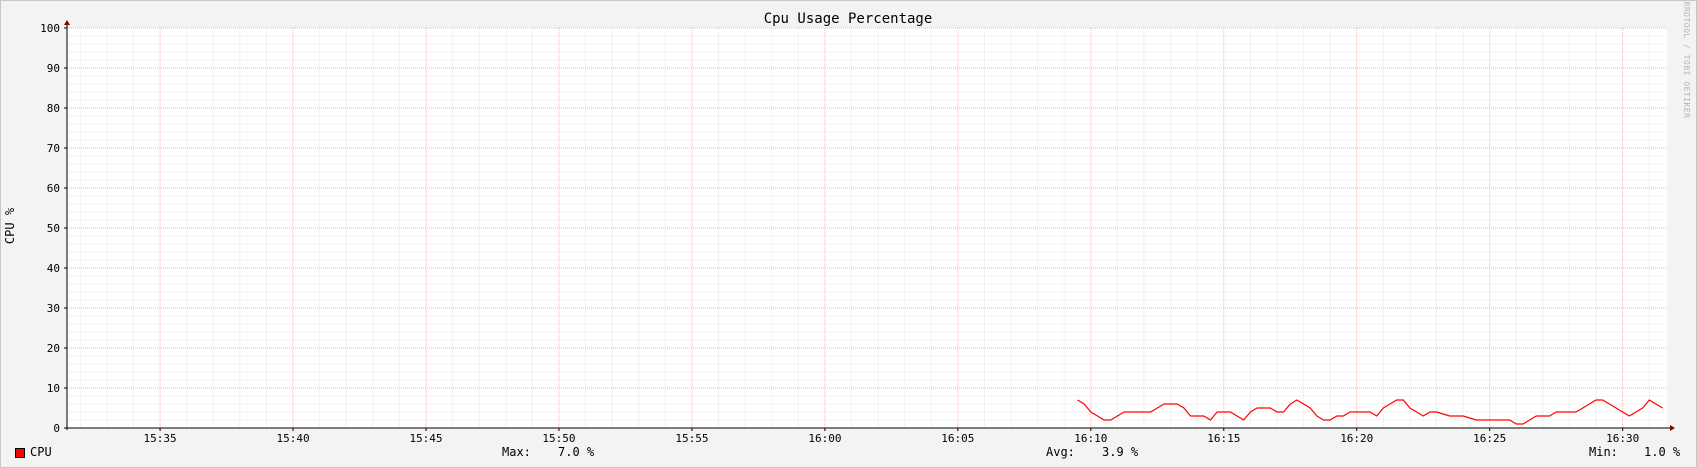 This screenshot has height=468, width=1697. Describe the element at coordinates (41, 452) in the screenshot. I see `legend-label-cpu: CPU` at that location.